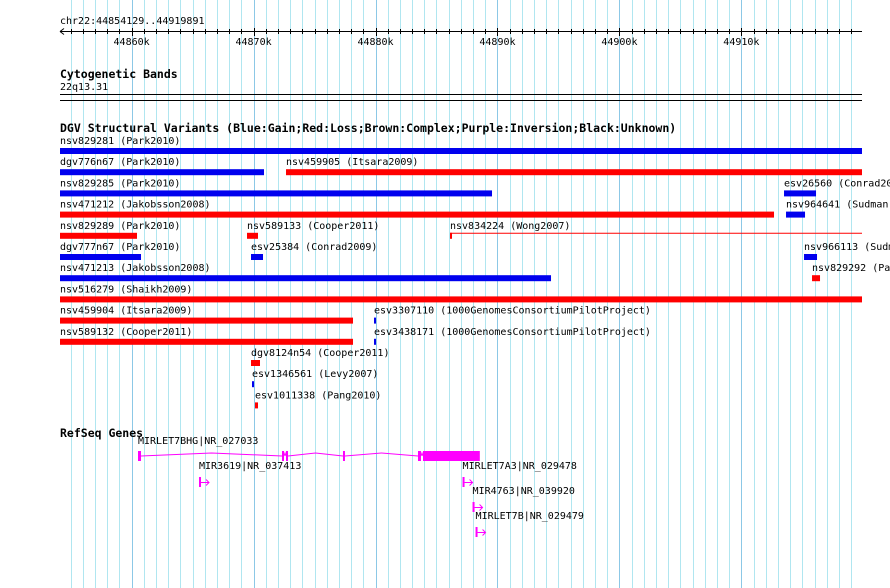 Image resolution: width=890 pixels, height=588 pixels. What do you see at coordinates (126, 332) in the screenshot?
I see `variant-label: nsv589132 (Cooper2011)` at bounding box center [126, 332].